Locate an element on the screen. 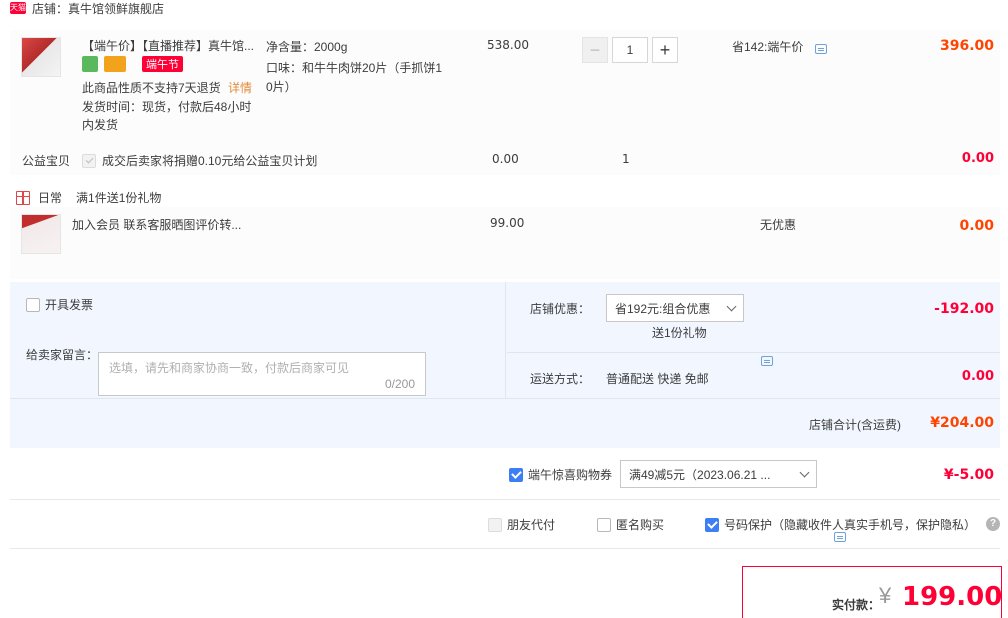  coupon-label: 端午惊喜购物券 is located at coordinates (570, 475).